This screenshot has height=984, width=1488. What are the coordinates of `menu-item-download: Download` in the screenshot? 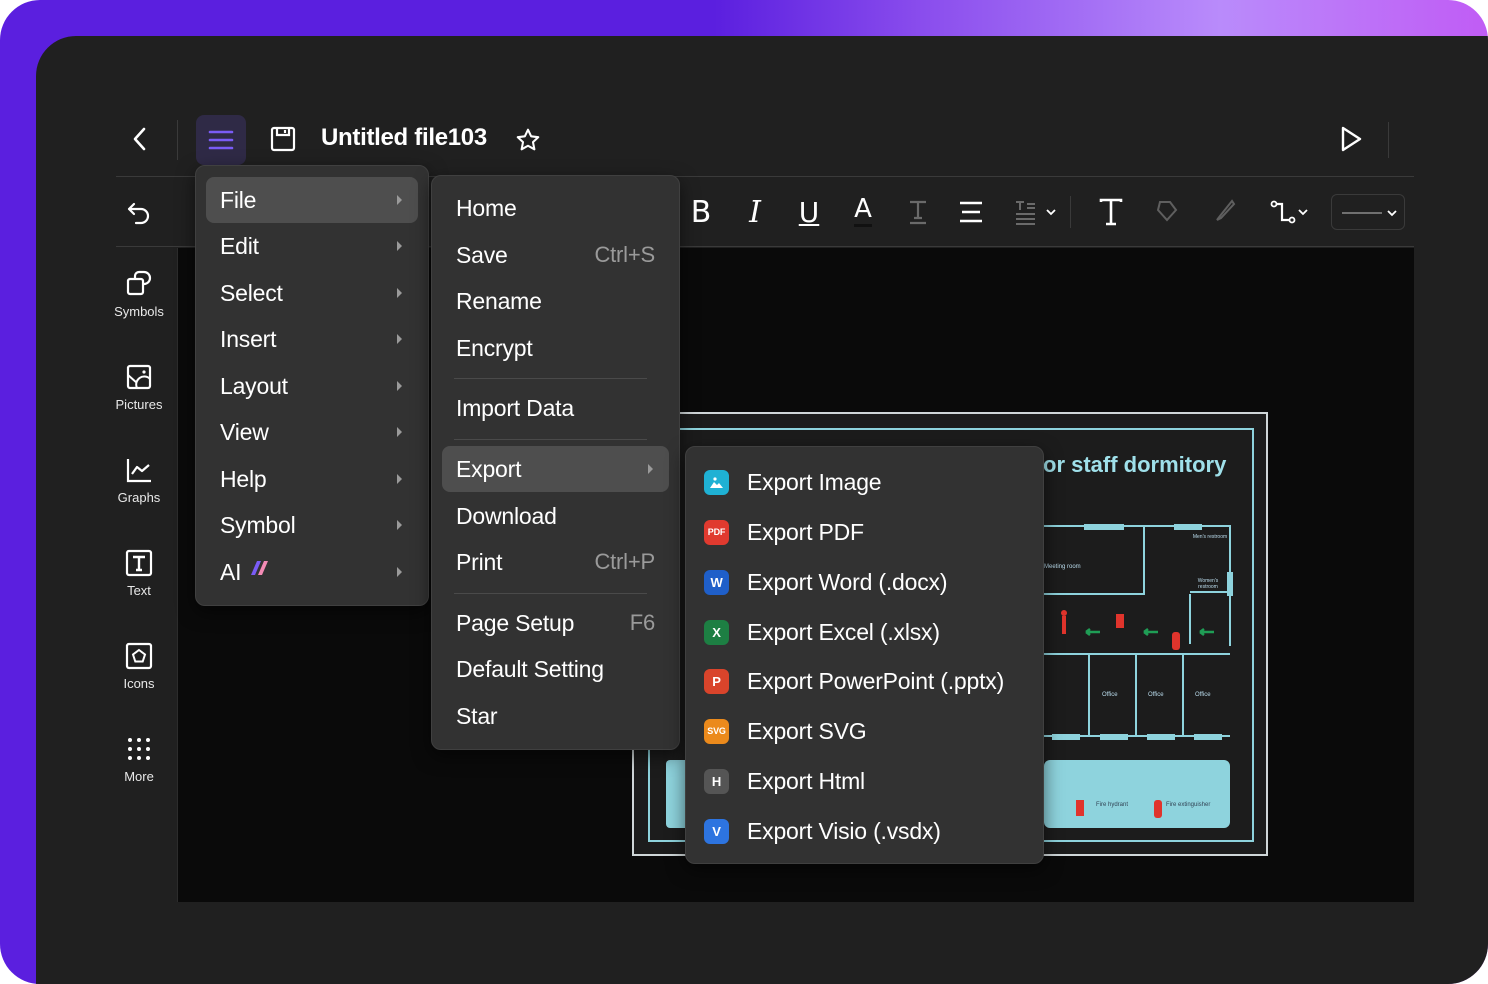 It's located at (555, 516).